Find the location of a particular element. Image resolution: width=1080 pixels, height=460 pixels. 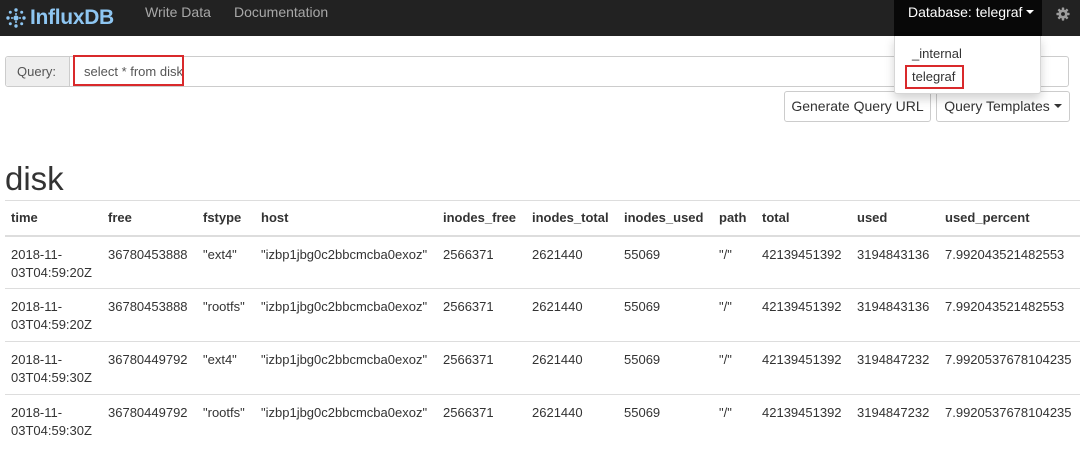

gear-icon is located at coordinates (1063, 14).